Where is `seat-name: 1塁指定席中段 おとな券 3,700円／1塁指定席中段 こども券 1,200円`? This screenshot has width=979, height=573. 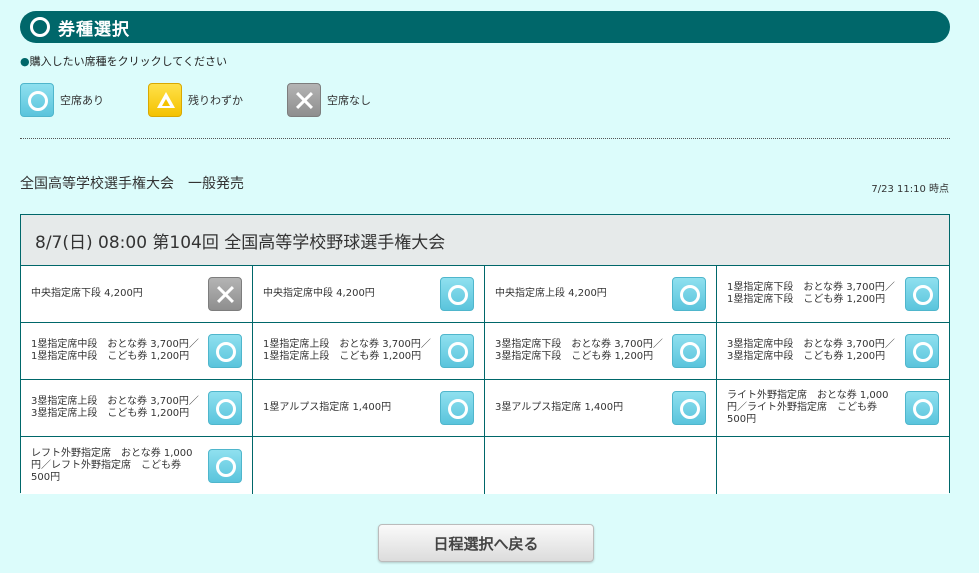 seat-name: 1塁指定席中段 おとな券 3,700円／1塁指定席中段 こども券 1,200円 is located at coordinates (115, 350).